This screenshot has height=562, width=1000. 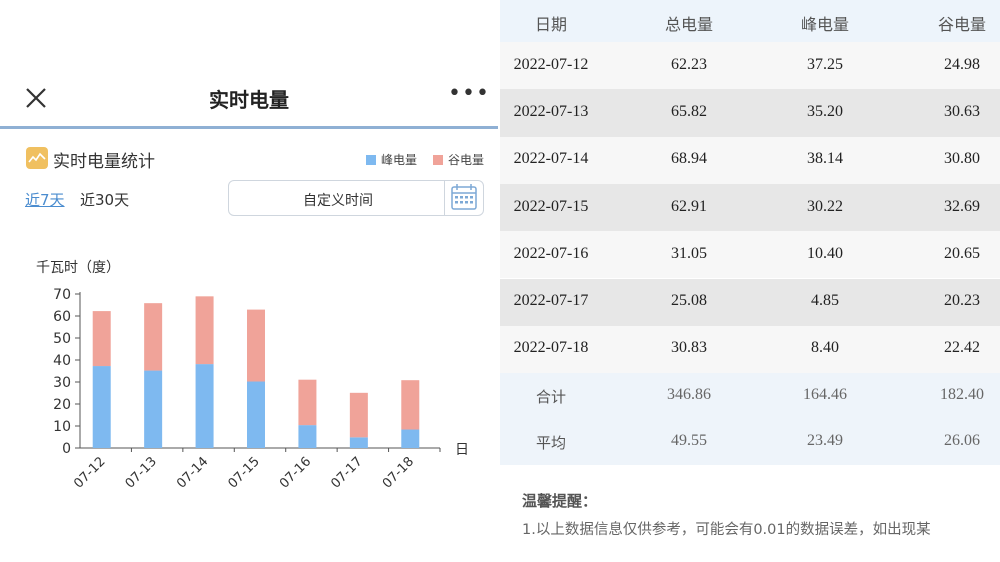 What do you see at coordinates (338, 201) in the screenshot?
I see `custom-time-label: 自定义时间` at bounding box center [338, 201].